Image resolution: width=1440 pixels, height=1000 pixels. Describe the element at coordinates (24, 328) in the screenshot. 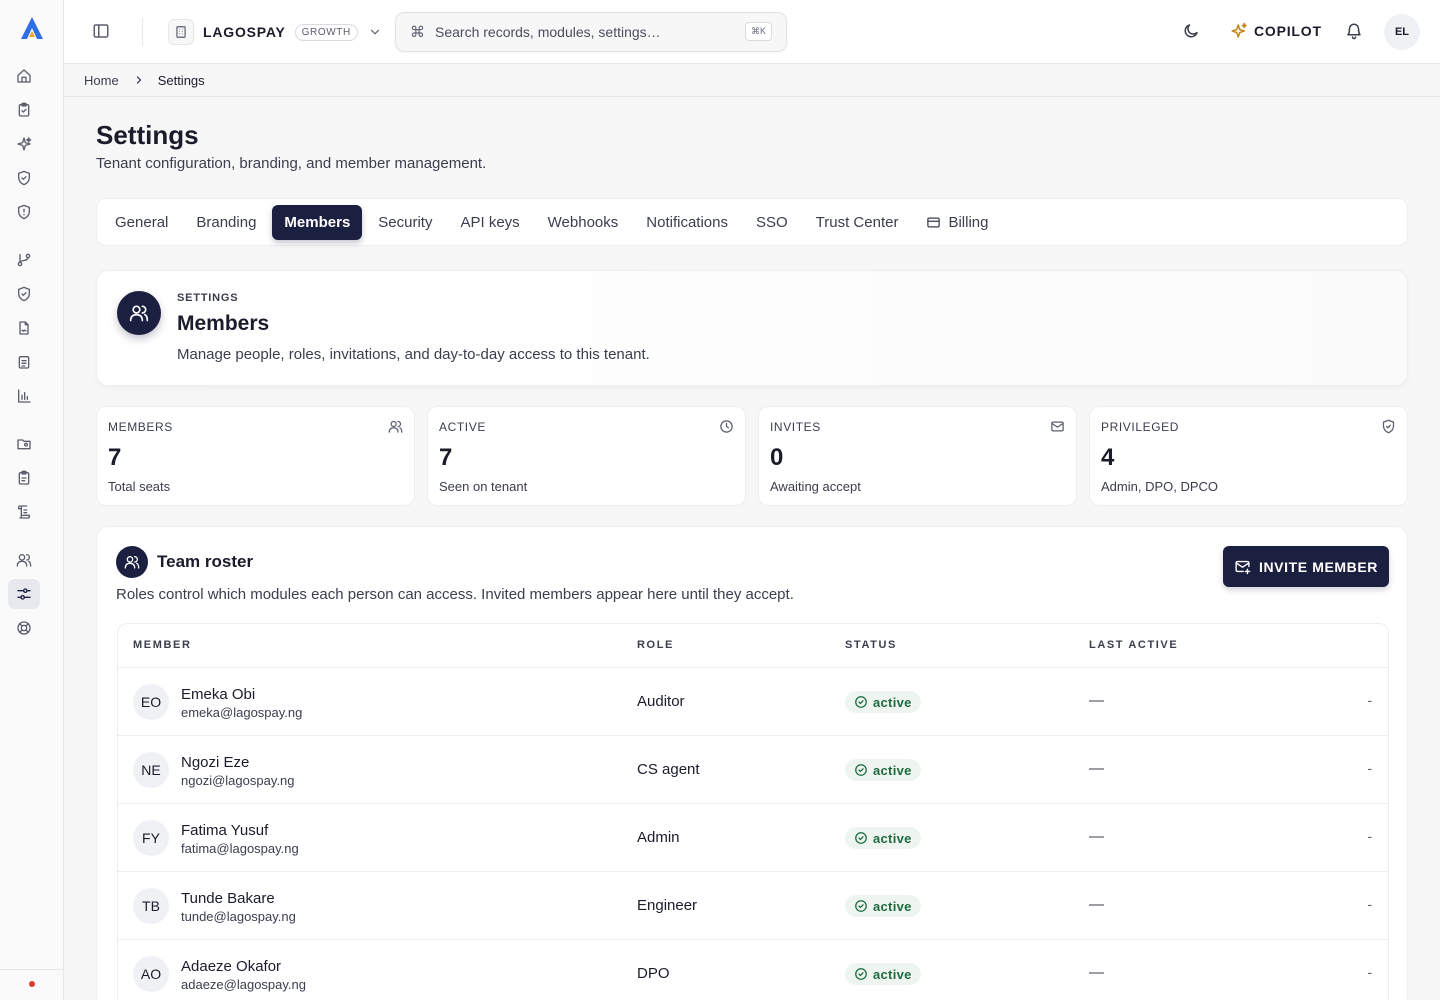

I see `file-signature-icon` at that location.